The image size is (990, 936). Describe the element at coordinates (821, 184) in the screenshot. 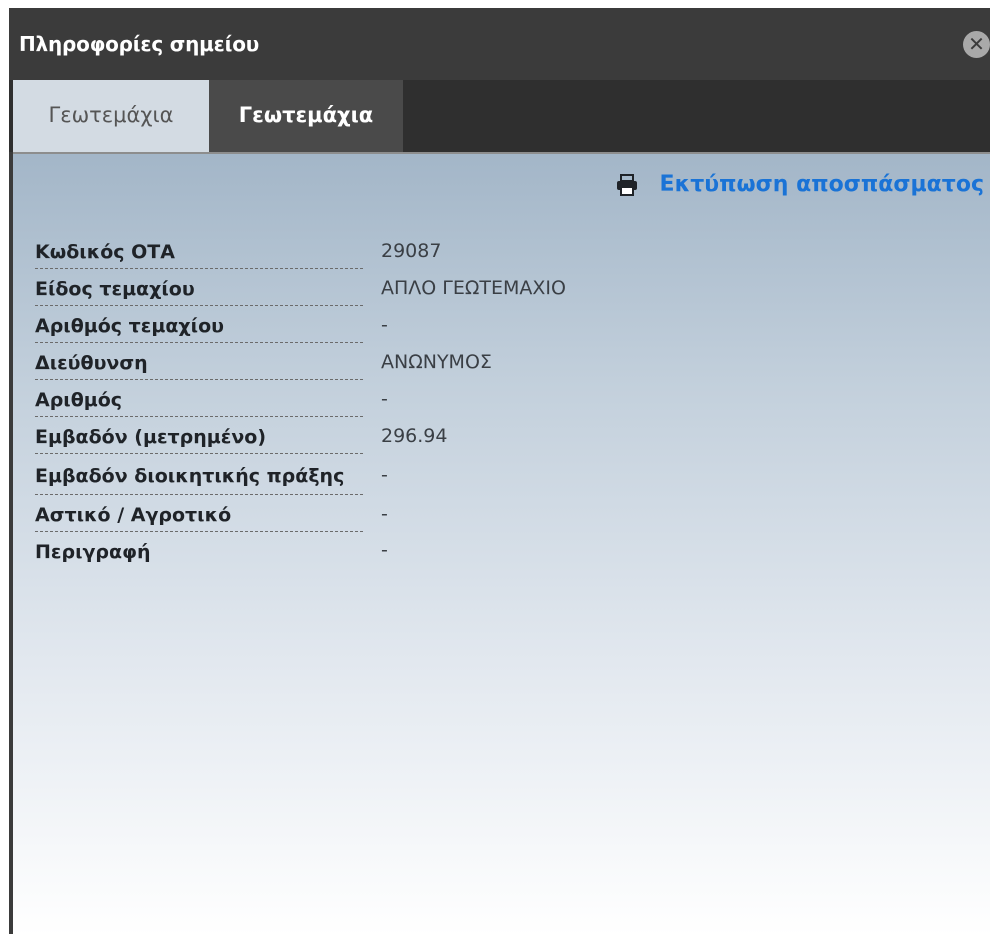

I see `print-extract-label: Εκτύπωση αποσπάσματος` at that location.